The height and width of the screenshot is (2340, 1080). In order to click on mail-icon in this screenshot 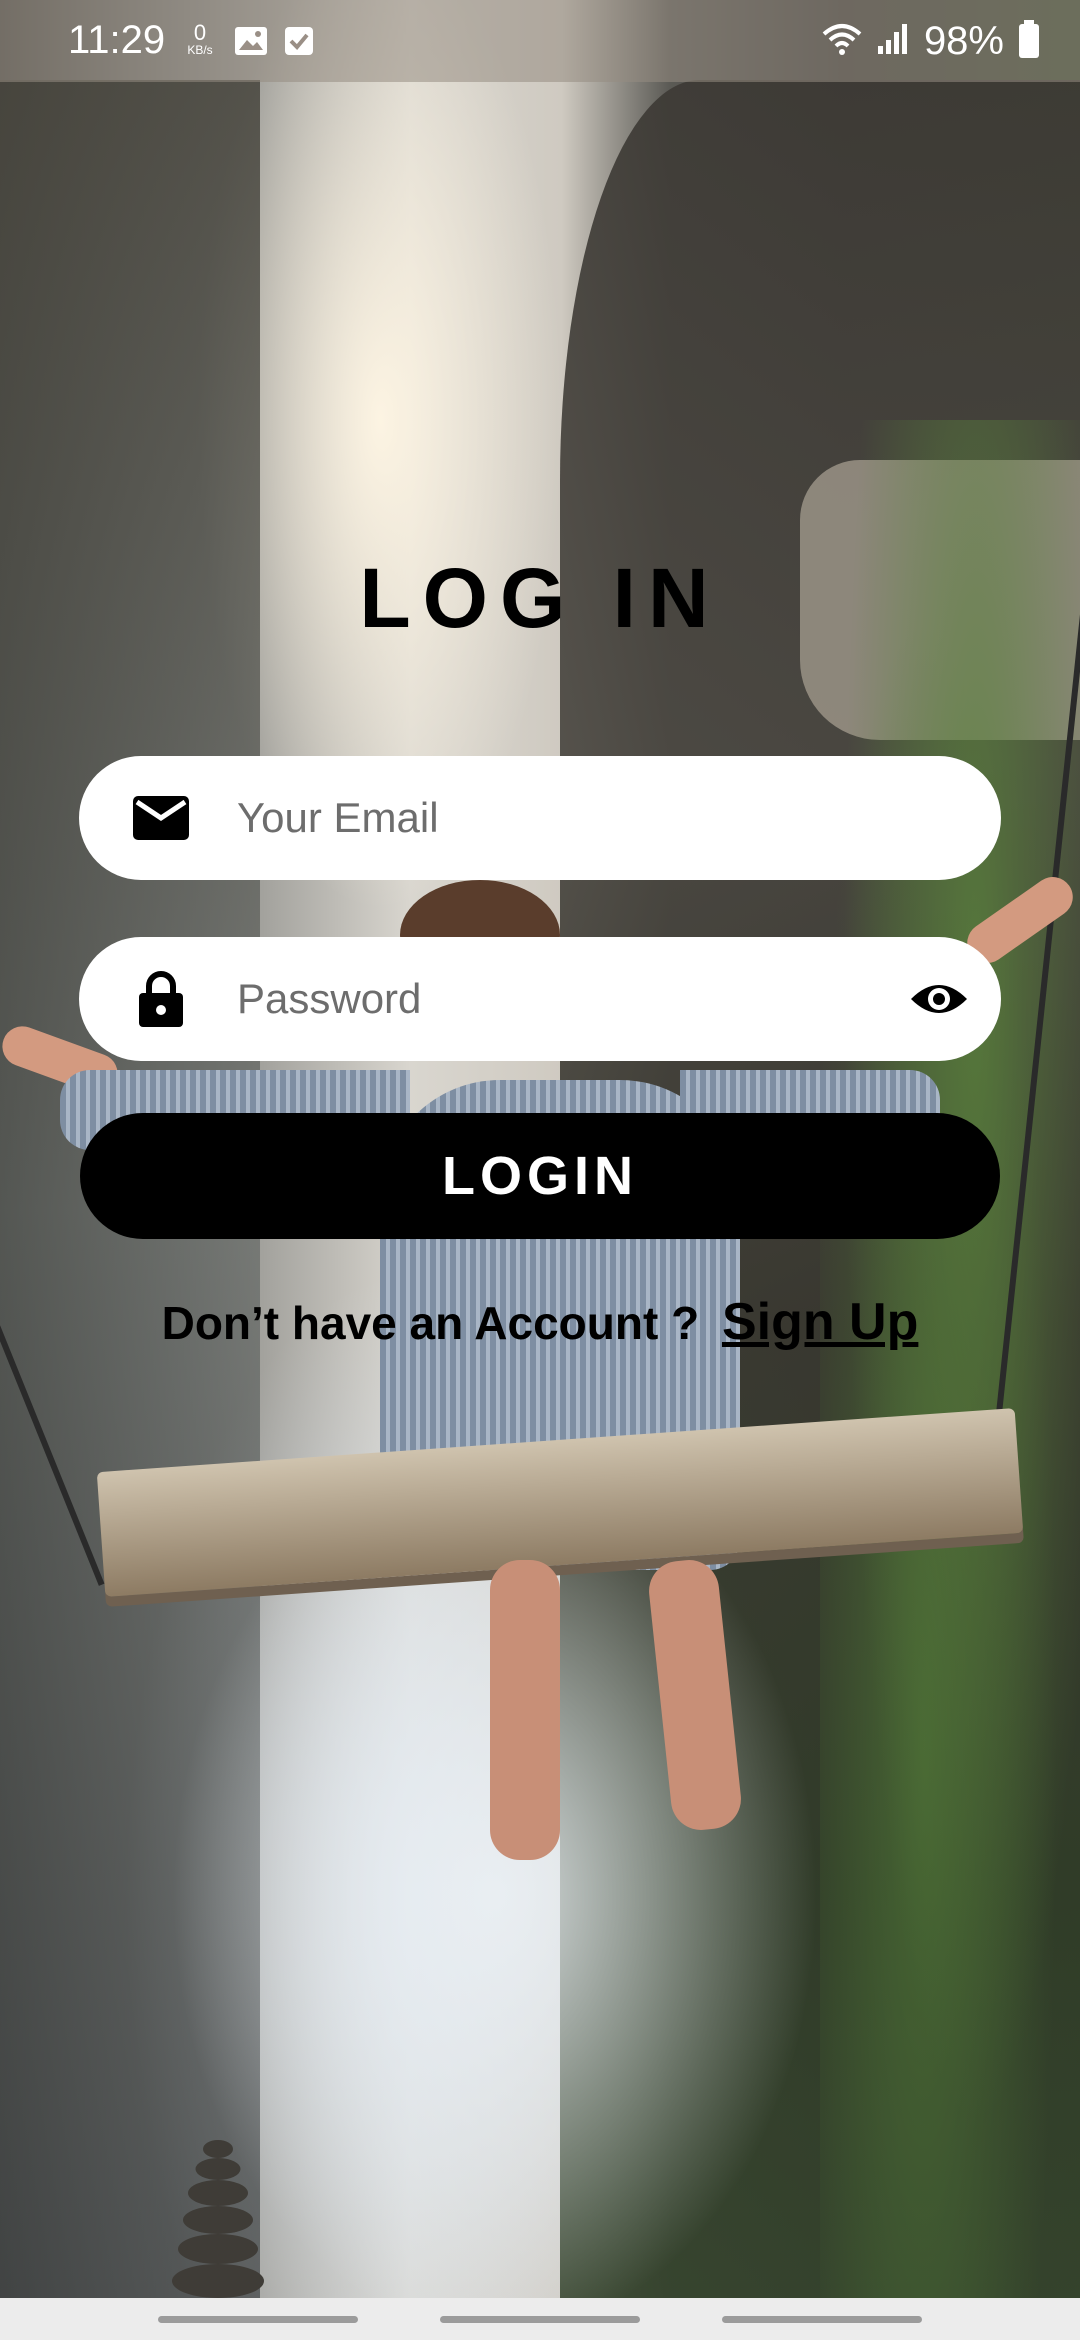, I will do `click(161, 818)`.